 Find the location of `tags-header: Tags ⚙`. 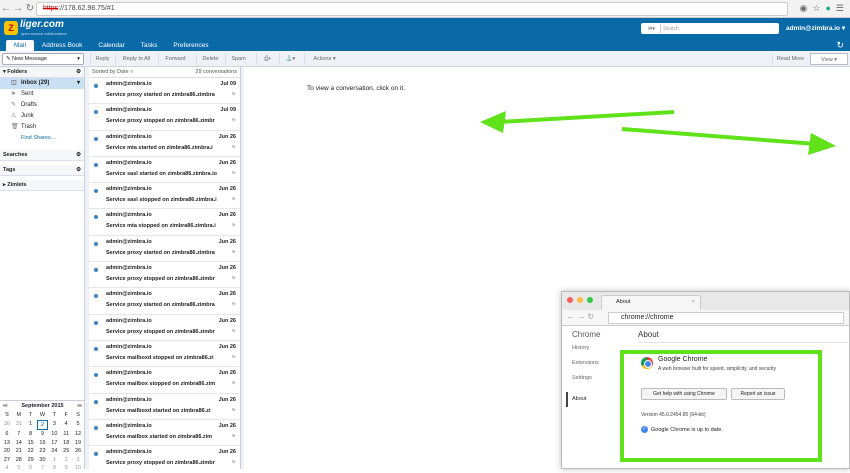

tags-header: Tags ⚙ is located at coordinates (42, 170).